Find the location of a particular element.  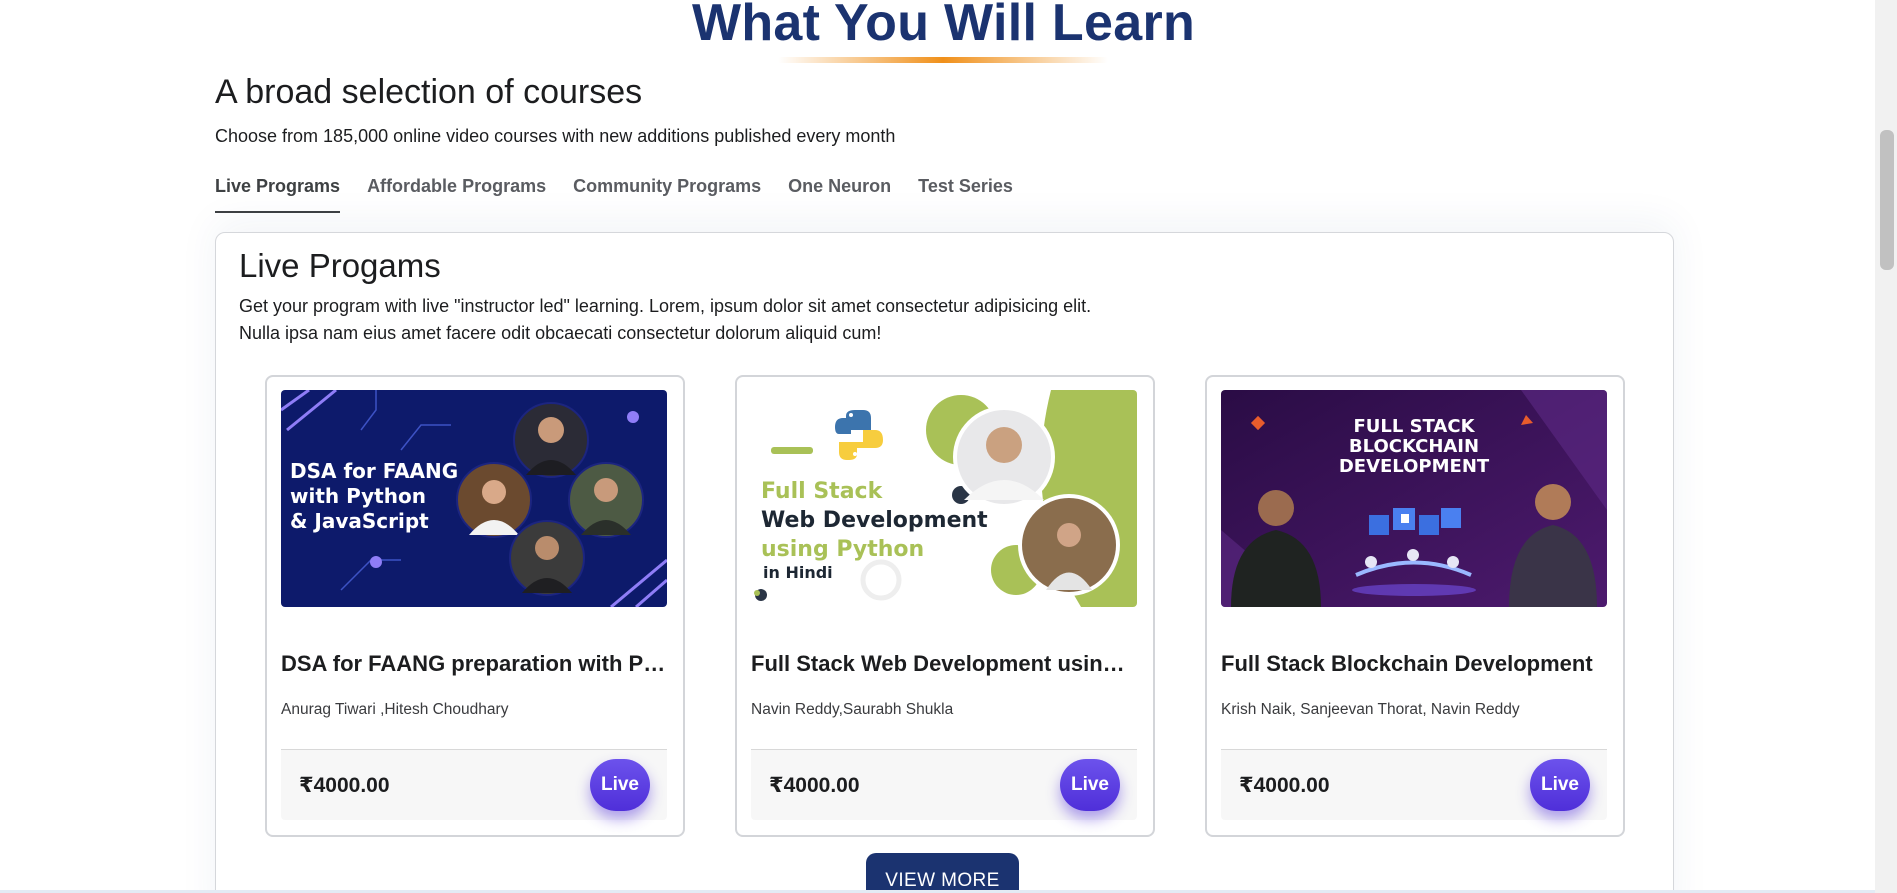

thumbnail-text: FULL STACK is located at coordinates (1414, 426).